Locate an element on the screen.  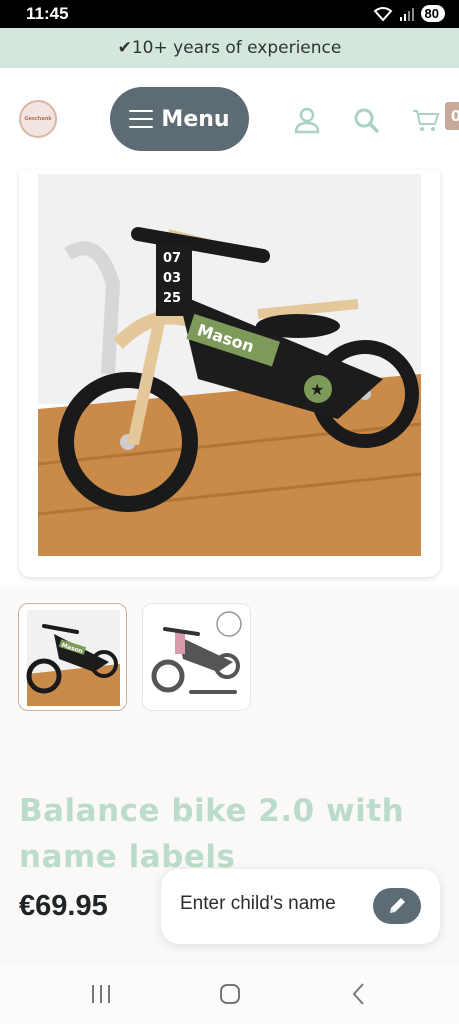
thumbnail-1: Mason is located at coordinates (72, 657).